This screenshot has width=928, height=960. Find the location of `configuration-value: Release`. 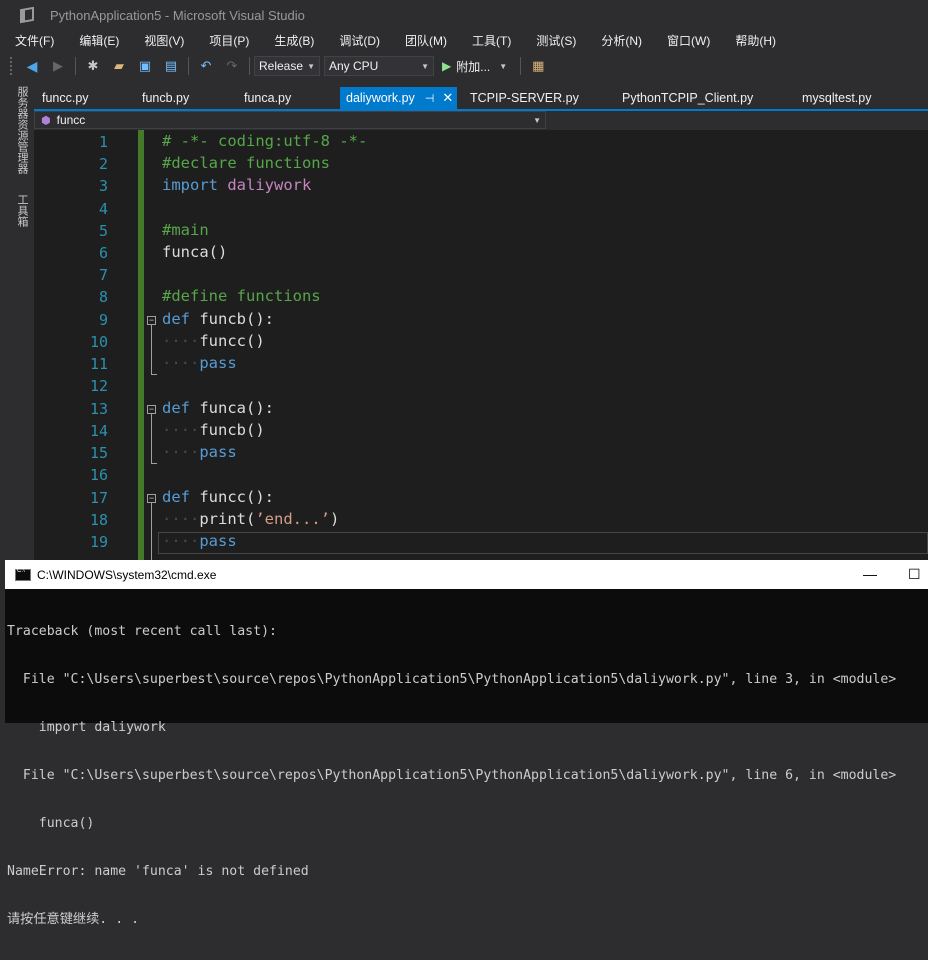

configuration-value: Release is located at coordinates (281, 66).